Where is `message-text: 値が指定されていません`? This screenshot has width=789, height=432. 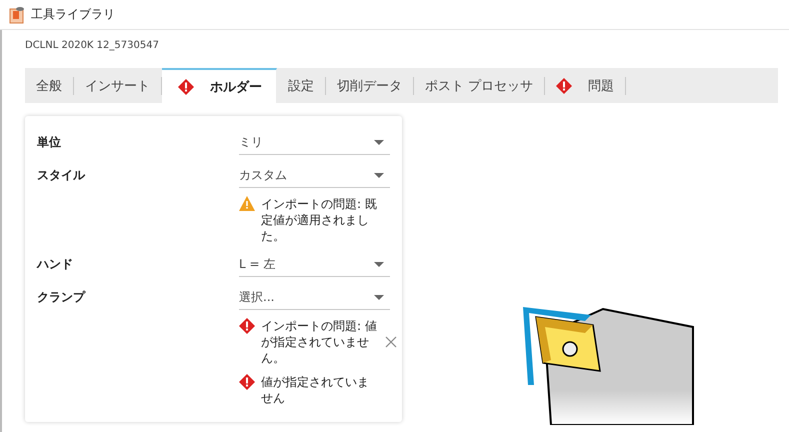
message-text: 値が指定されていません is located at coordinates (315, 390).